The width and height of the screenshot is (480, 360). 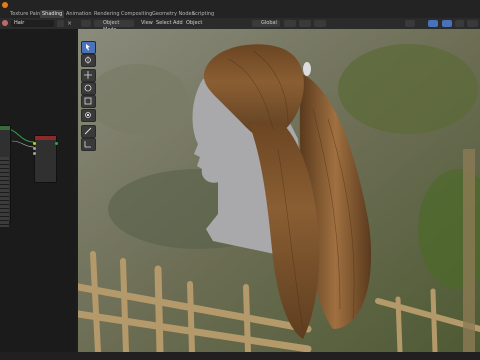 I want to click on status-bar, so click(x=240, y=356).